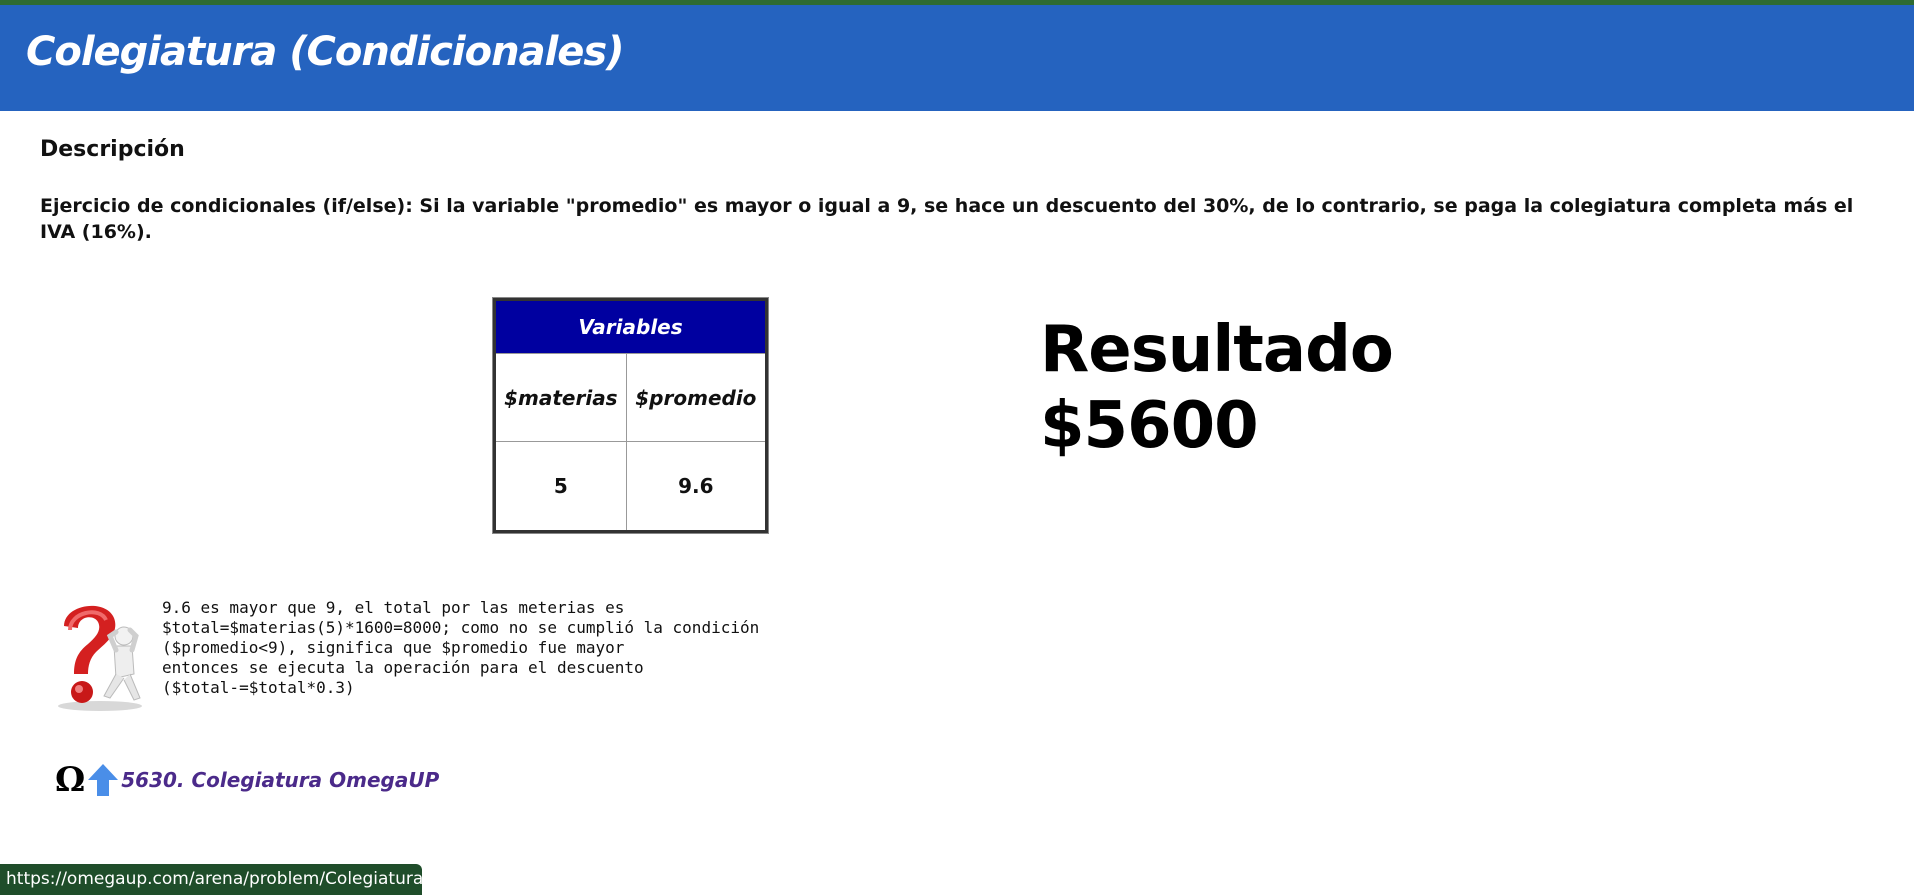  What do you see at coordinates (696, 486) in the screenshot?
I see `variable-value-promedio: 9.6` at bounding box center [696, 486].